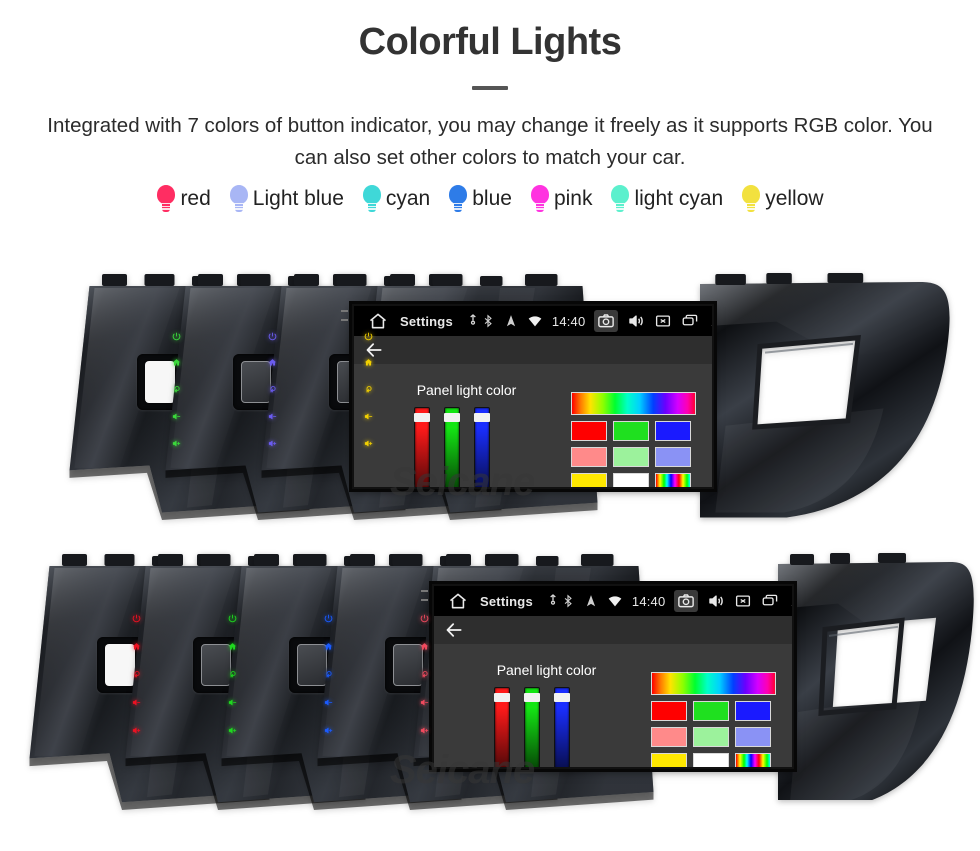 The image size is (980, 851). Describe the element at coordinates (490, 42) in the screenshot. I see `page-title: Colorful Lights` at that location.